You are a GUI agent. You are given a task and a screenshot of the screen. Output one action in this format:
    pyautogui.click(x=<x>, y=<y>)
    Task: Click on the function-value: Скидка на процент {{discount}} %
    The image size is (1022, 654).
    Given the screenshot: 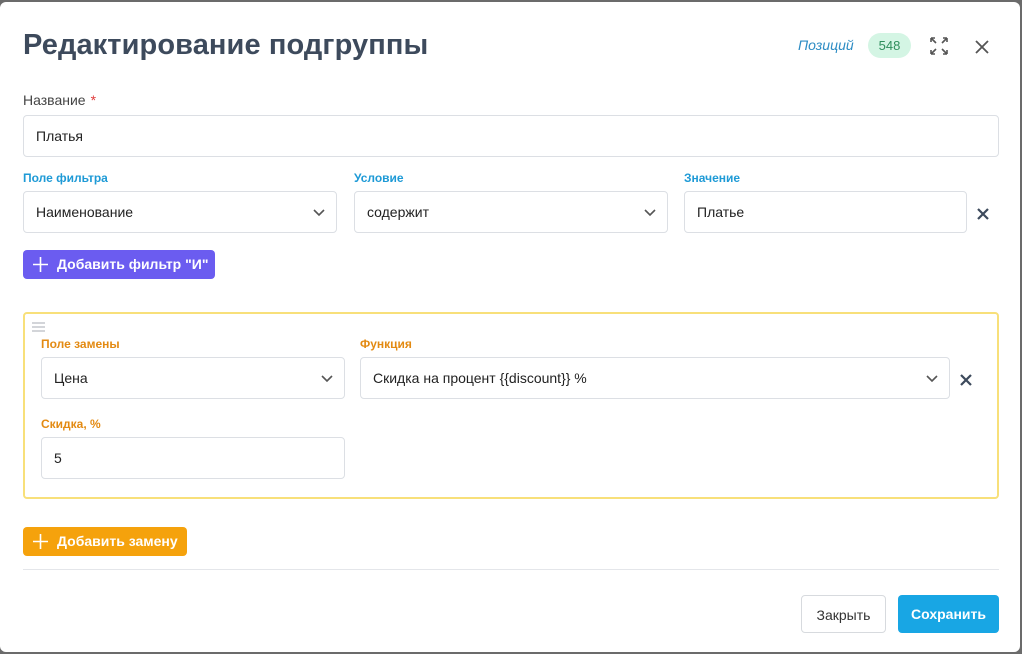 What is the action you would take?
    pyautogui.click(x=480, y=378)
    